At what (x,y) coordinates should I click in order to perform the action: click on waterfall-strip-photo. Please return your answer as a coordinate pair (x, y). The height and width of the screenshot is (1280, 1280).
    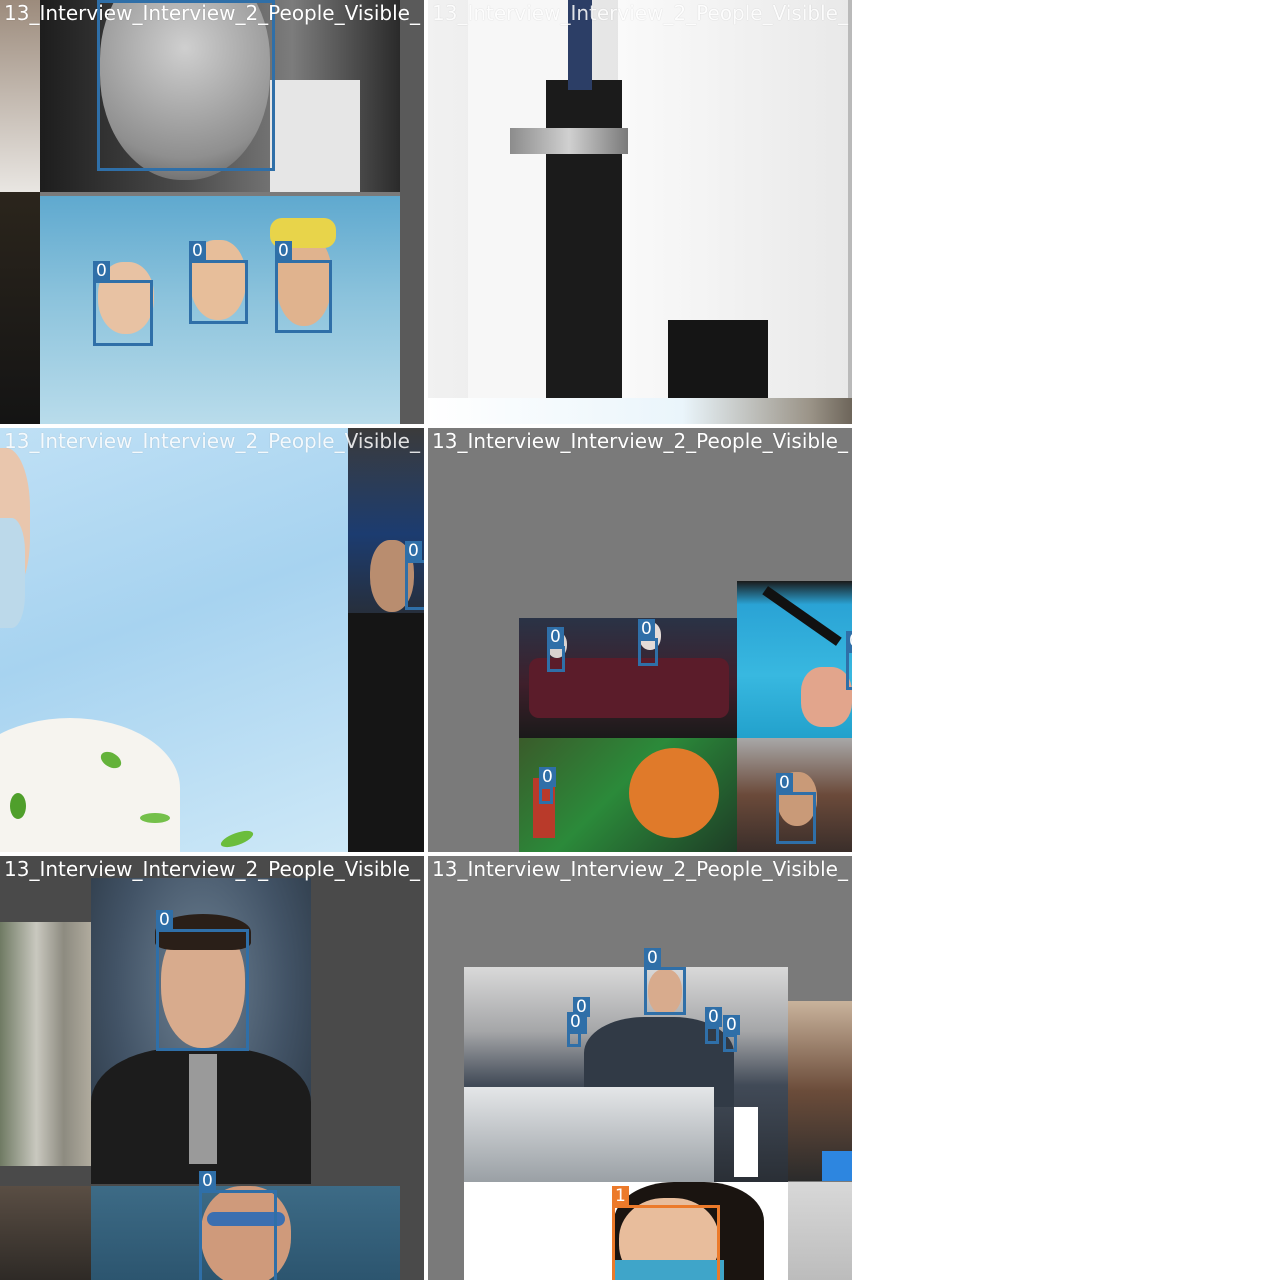
    Looking at the image, I should click on (45, 1044).